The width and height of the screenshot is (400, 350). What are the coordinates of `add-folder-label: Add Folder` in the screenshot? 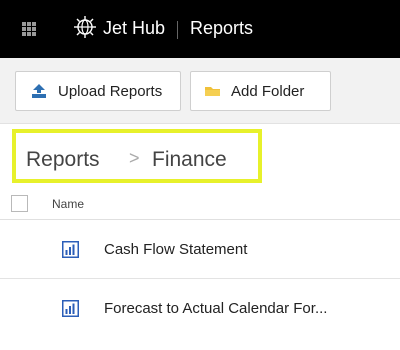 It's located at (268, 91).